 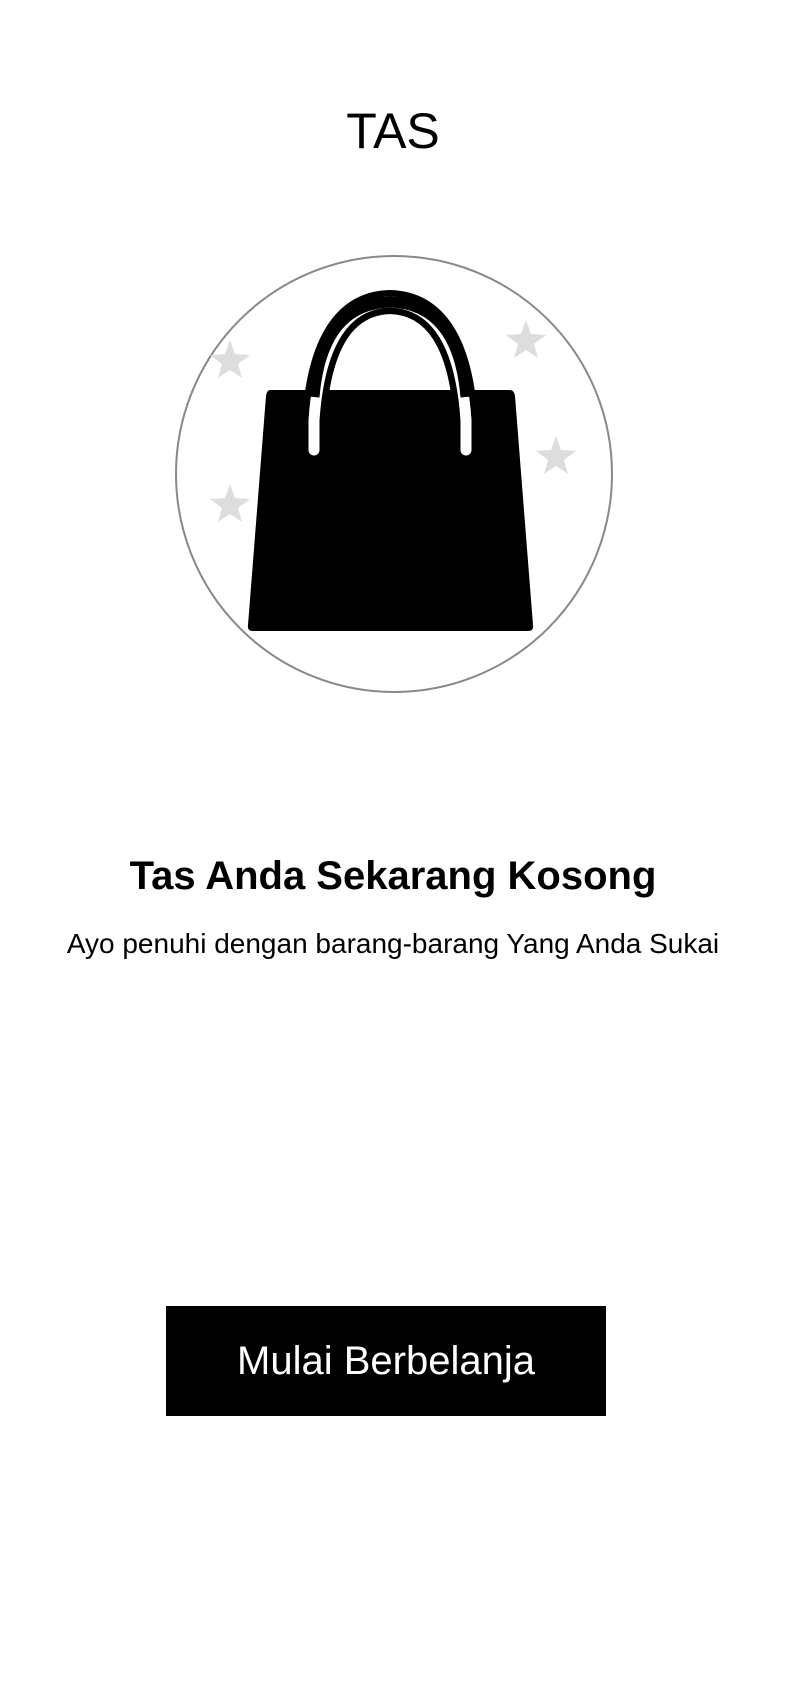 What do you see at coordinates (393, 131) in the screenshot?
I see `page-title: TAS` at bounding box center [393, 131].